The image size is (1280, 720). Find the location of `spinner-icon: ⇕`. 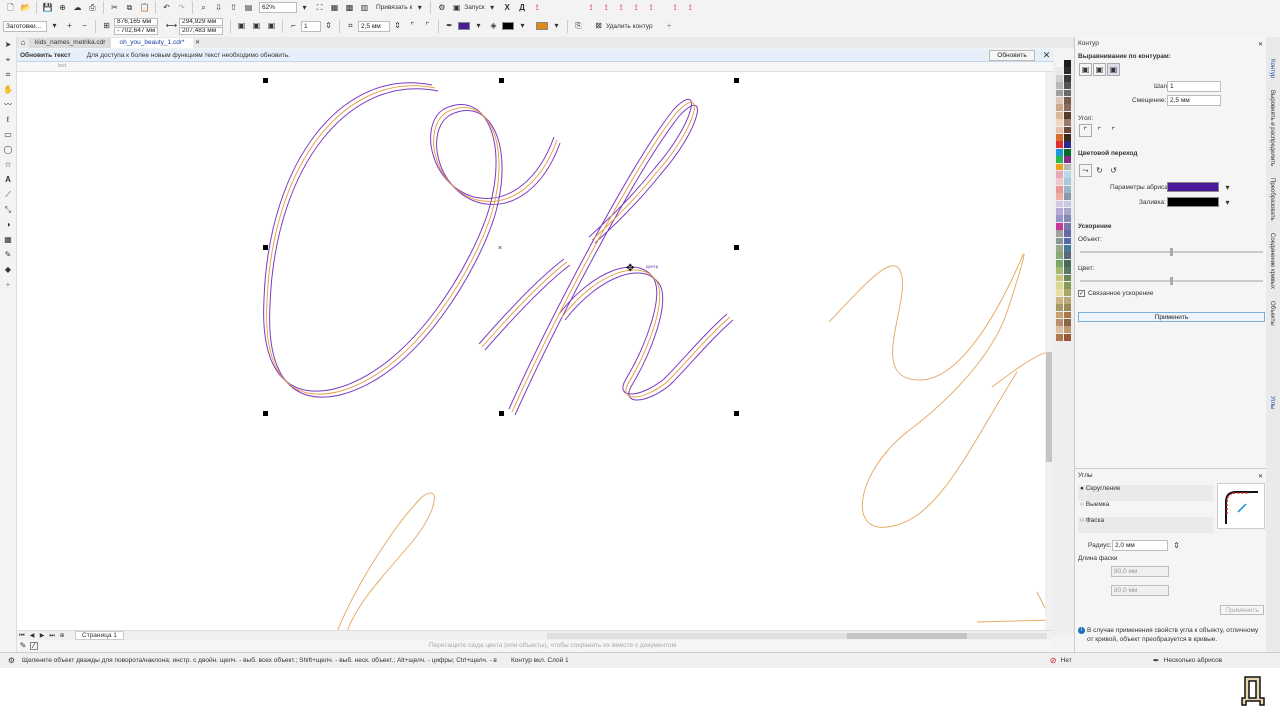

spinner-icon: ⇕ is located at coordinates (328, 26).